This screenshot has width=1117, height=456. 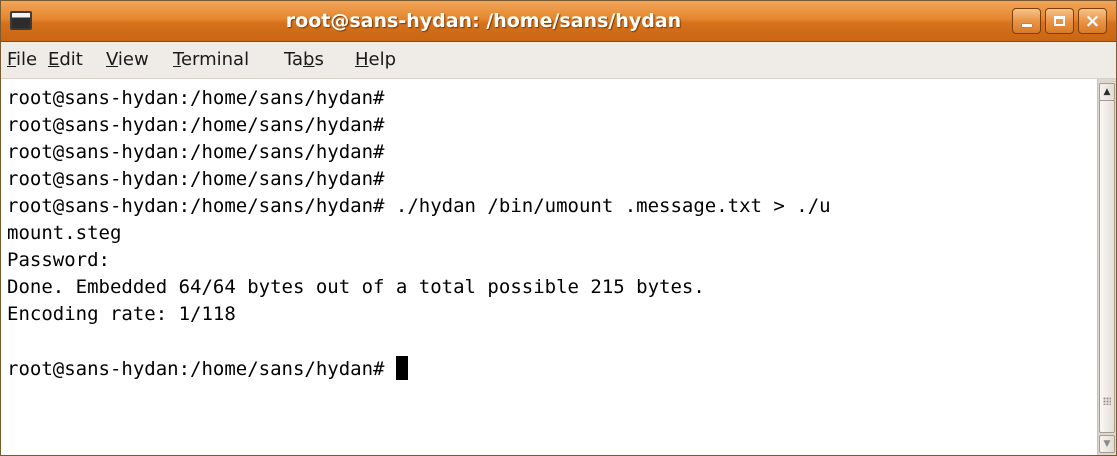 What do you see at coordinates (558, 60) in the screenshot?
I see `menu-bar: File Edit View Terminal Tabs Help` at bounding box center [558, 60].